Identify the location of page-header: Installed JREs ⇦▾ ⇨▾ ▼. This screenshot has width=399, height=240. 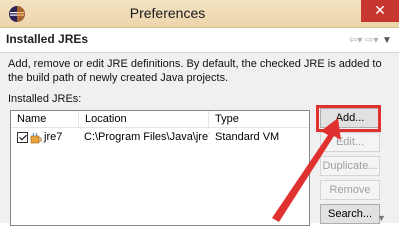
(199, 40).